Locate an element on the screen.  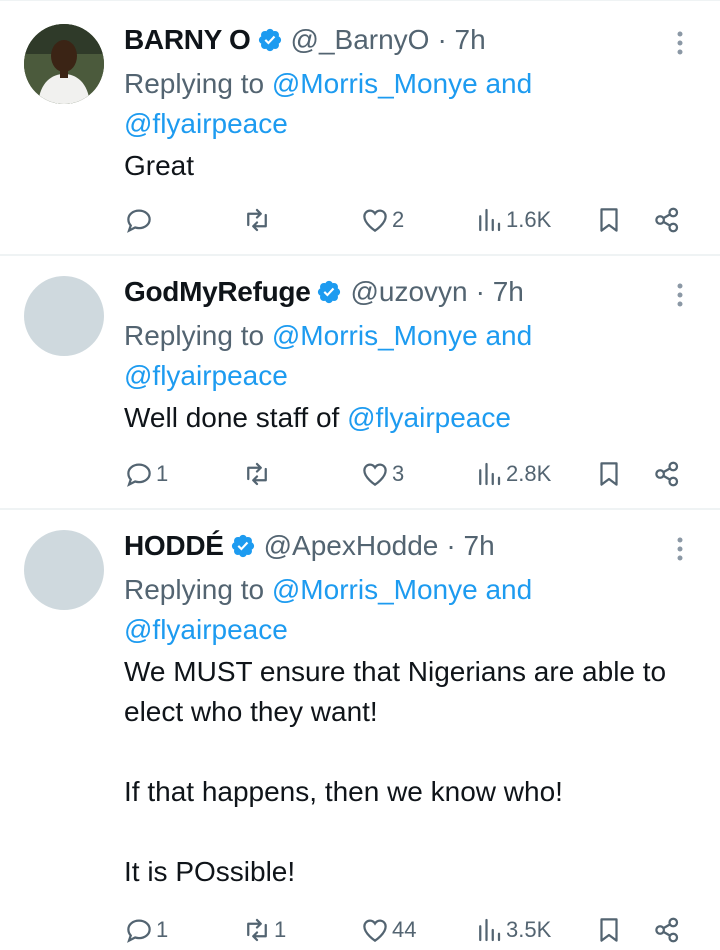
view-count: 2.8K is located at coordinates (529, 473).